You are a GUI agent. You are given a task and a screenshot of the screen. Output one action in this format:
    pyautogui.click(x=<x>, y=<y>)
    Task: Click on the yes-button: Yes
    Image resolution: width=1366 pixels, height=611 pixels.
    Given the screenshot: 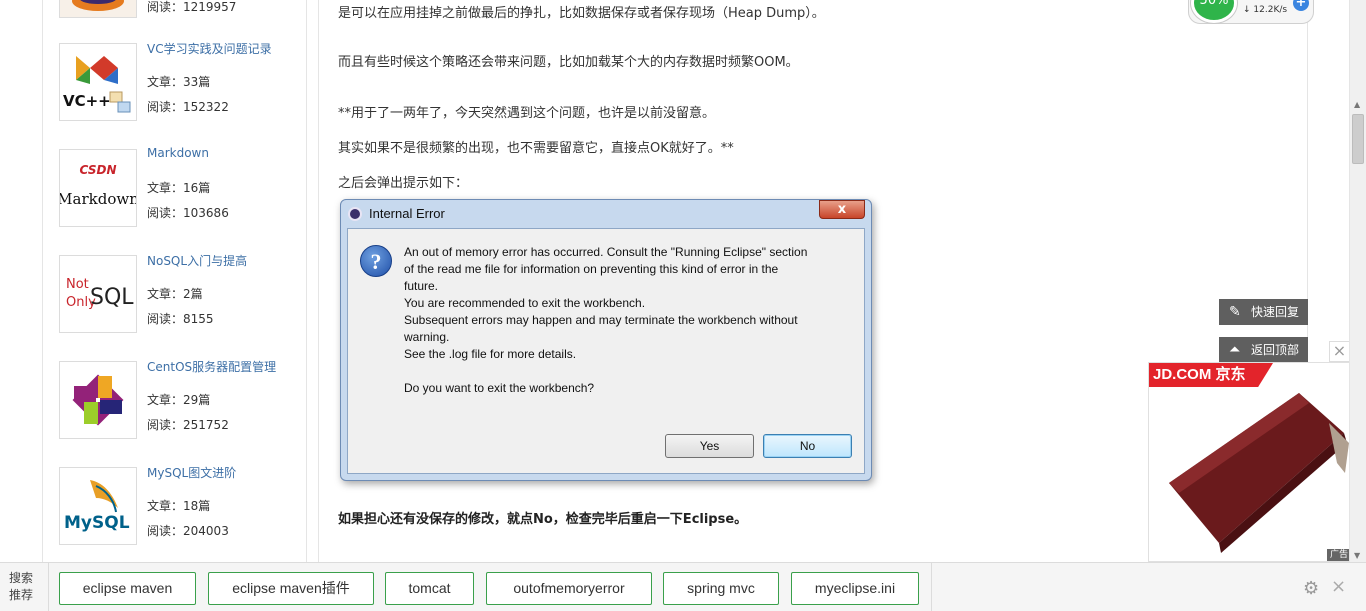 What is the action you would take?
    pyautogui.click(x=709, y=446)
    